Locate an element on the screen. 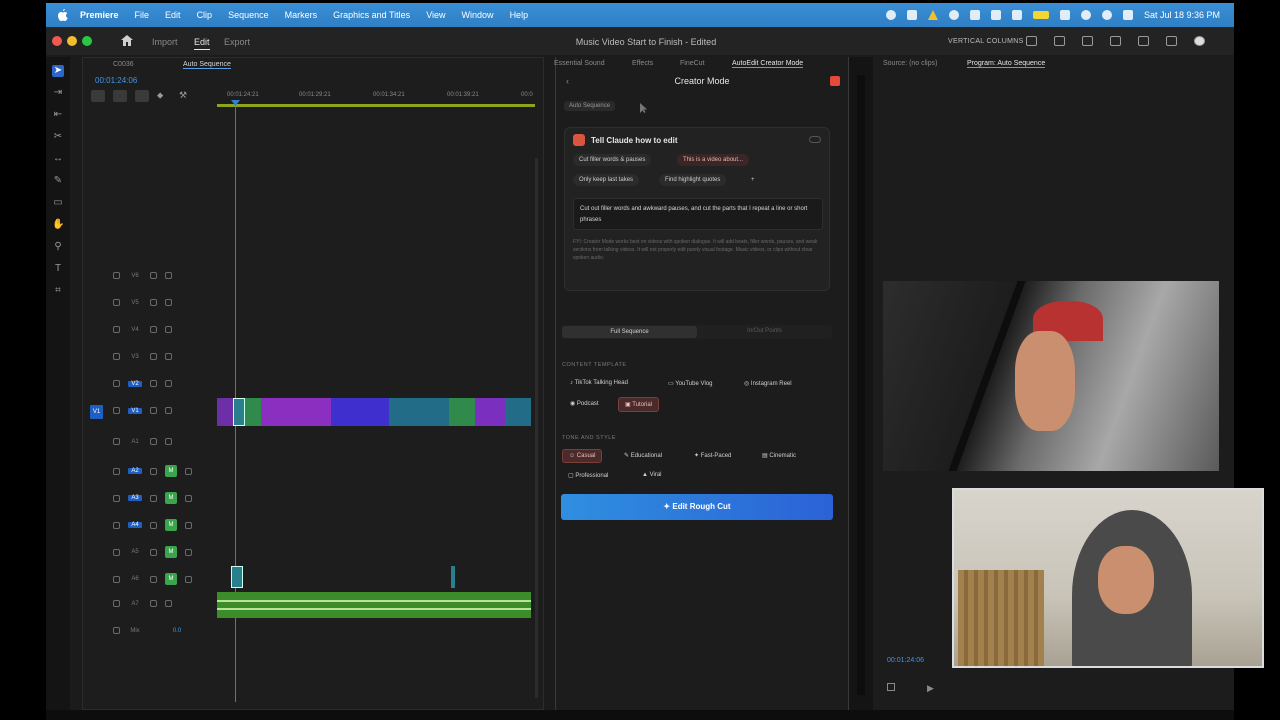 The image size is (1280, 720). tab-autoedit-creator-mode: AutoEdit Creator Mode is located at coordinates (768, 64).